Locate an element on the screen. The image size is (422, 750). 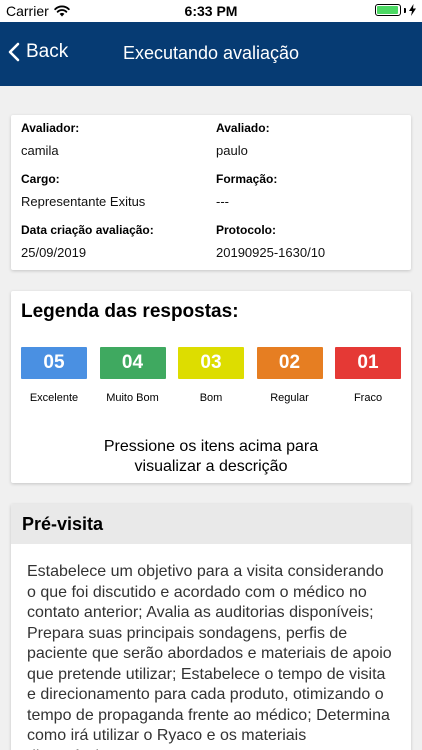
battery-icon is located at coordinates (388, 10).